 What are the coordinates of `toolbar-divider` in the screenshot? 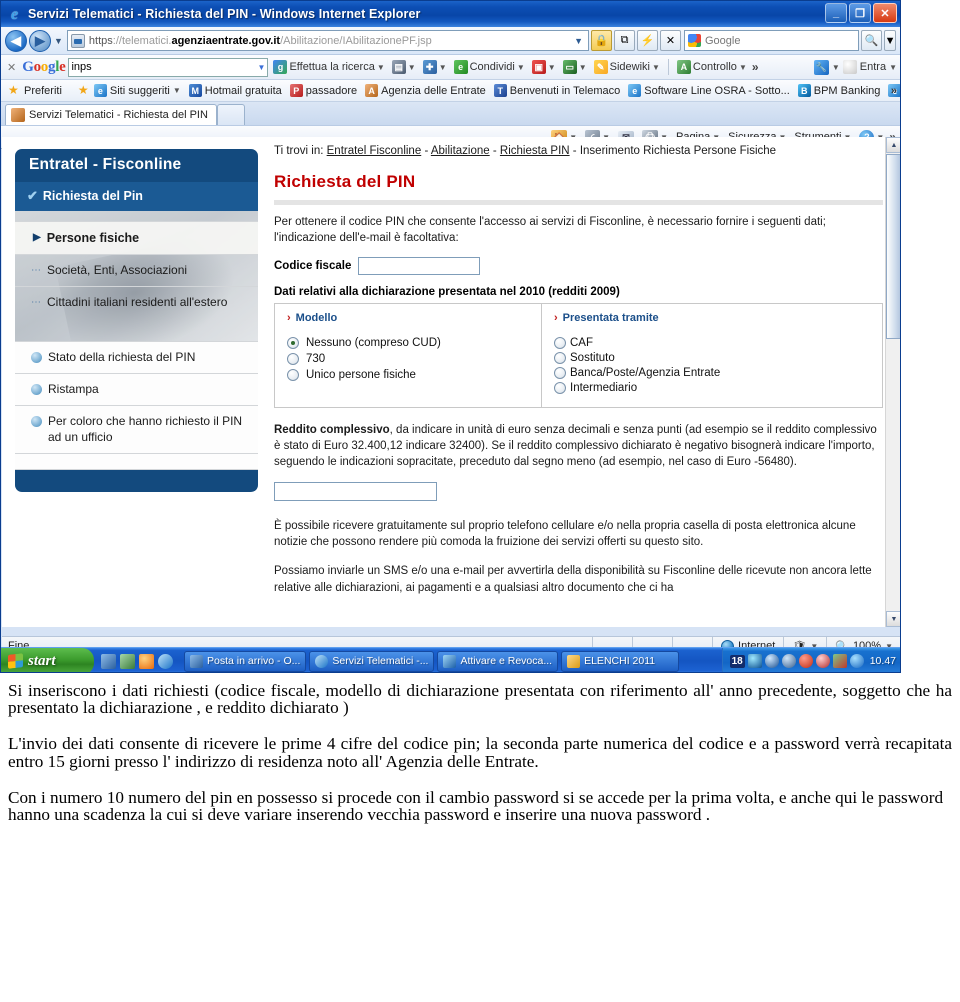 It's located at (668, 67).